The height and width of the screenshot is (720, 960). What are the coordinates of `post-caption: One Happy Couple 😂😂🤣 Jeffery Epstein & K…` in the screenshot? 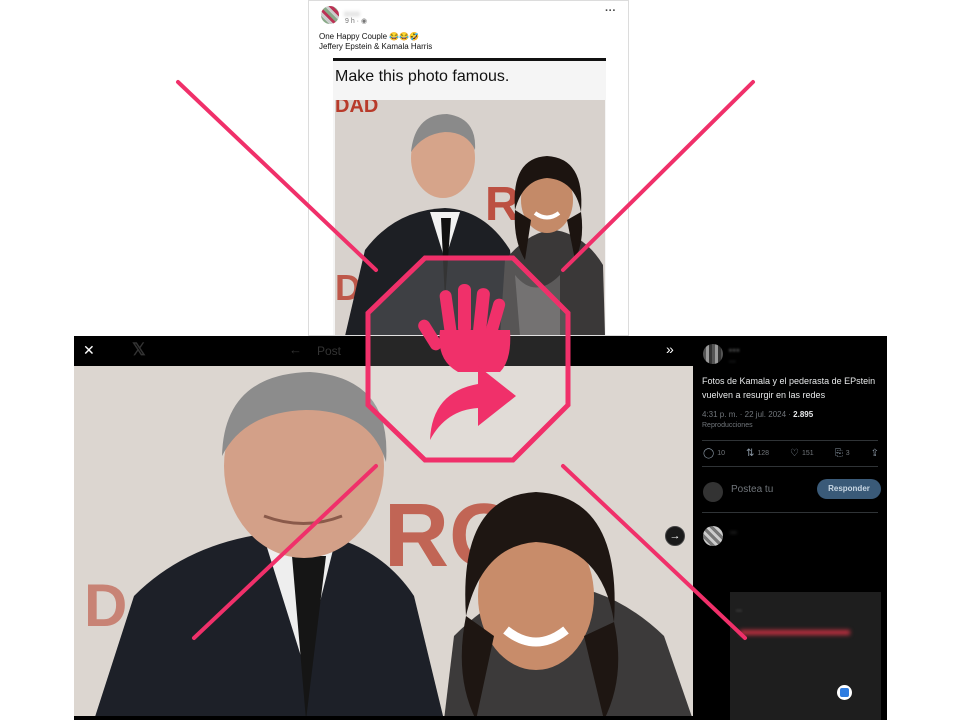 It's located at (375, 42).